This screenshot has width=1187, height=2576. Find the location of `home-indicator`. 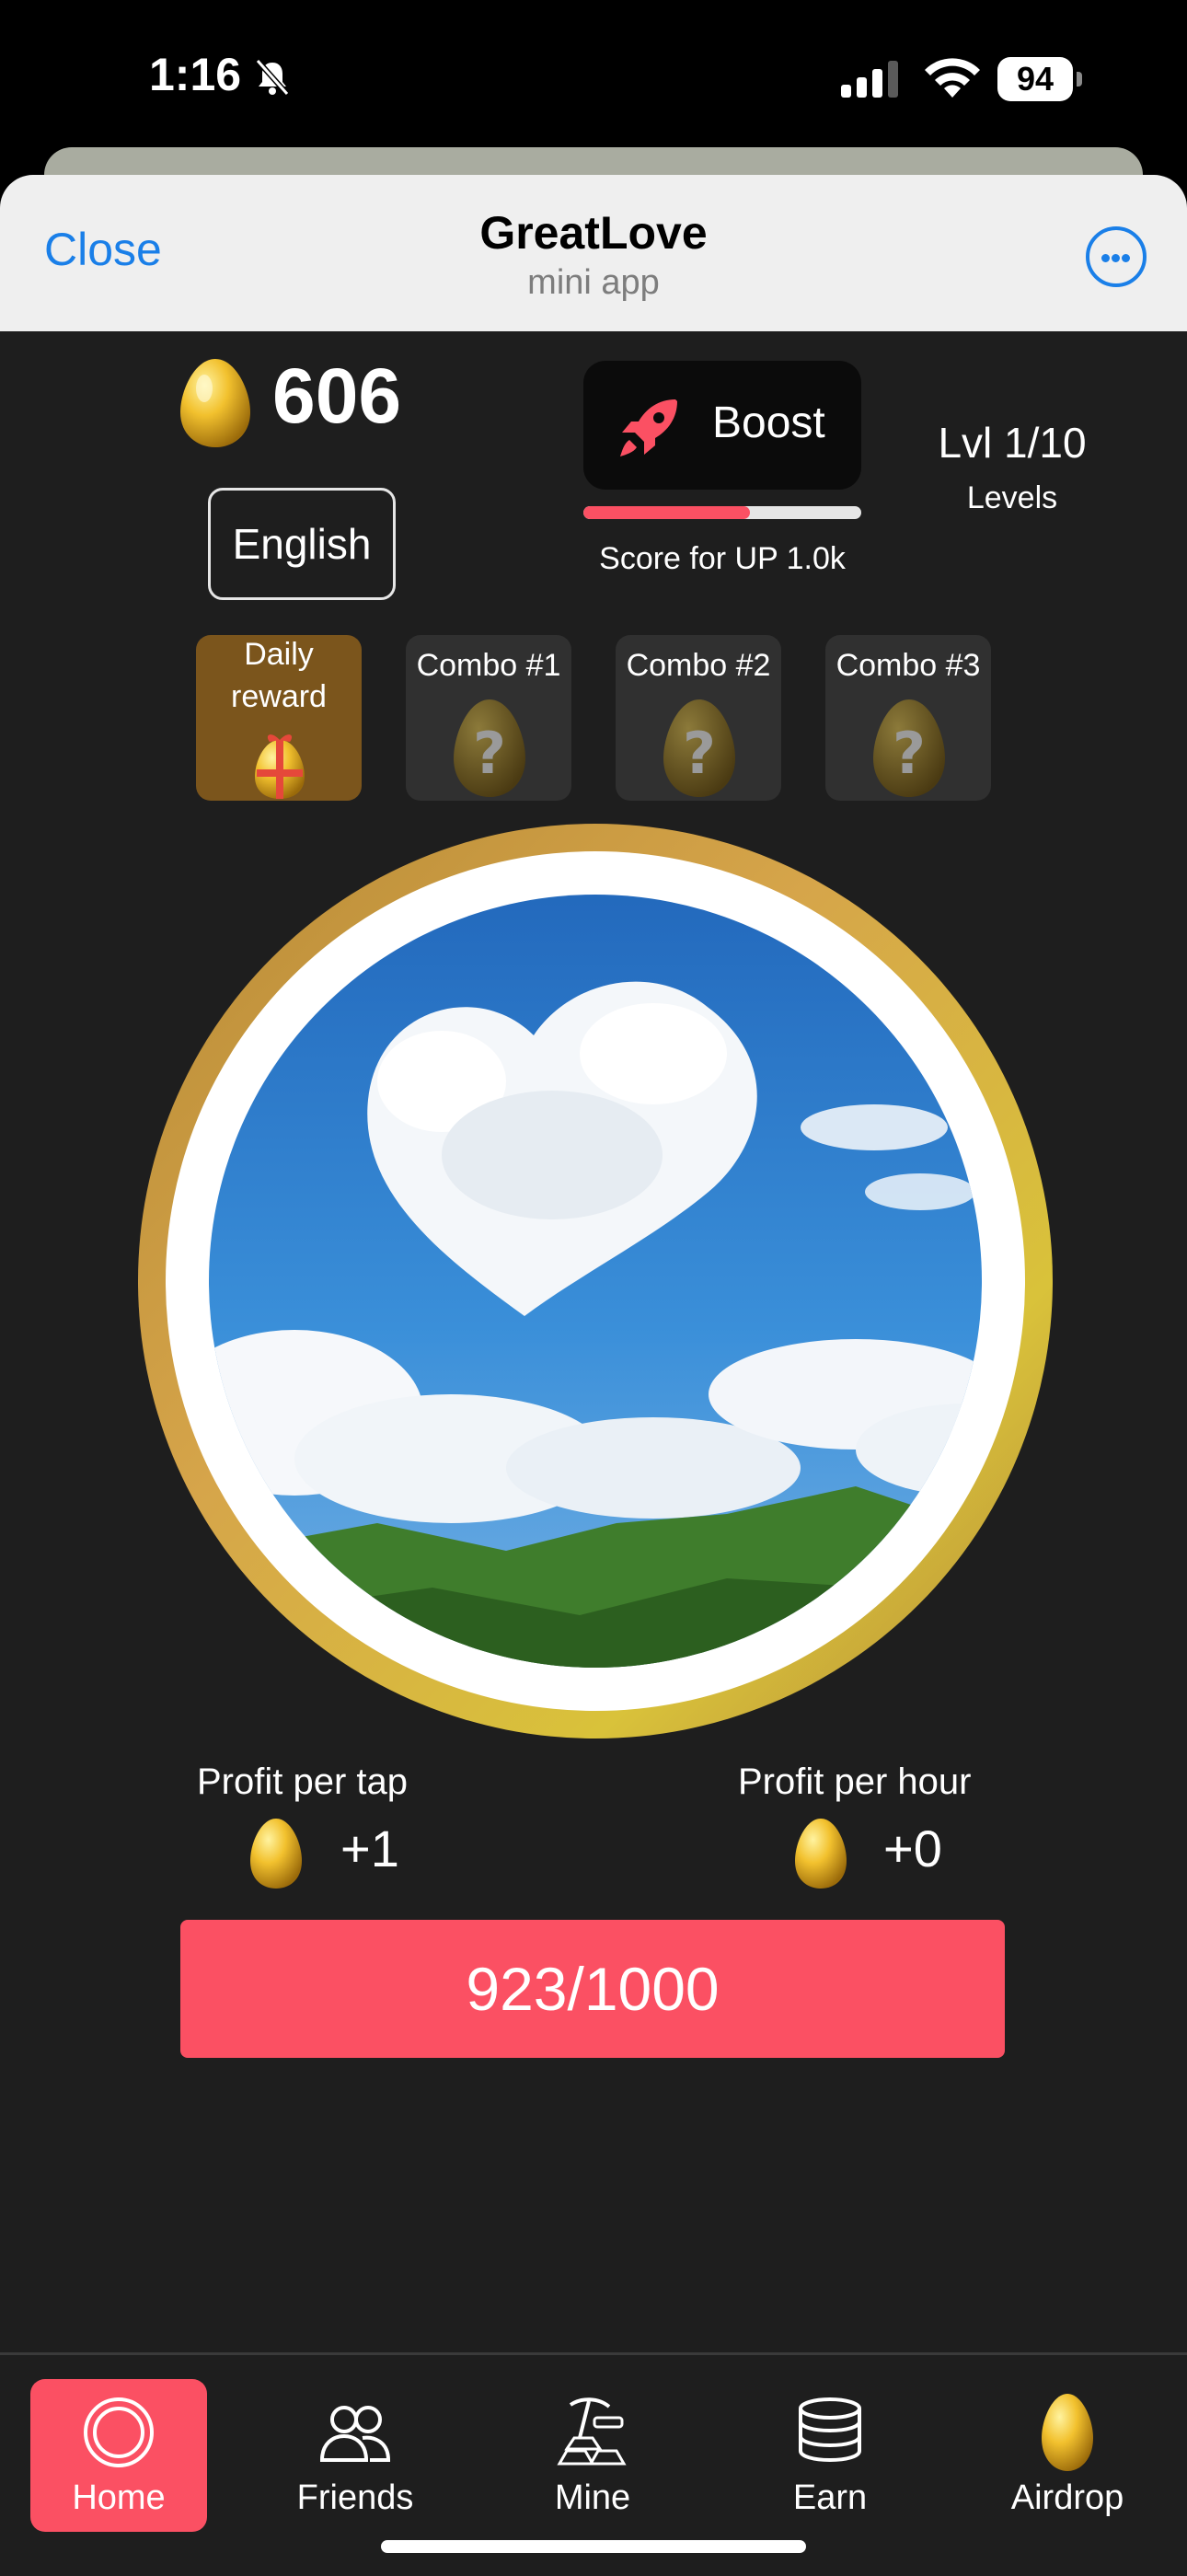

home-indicator is located at coordinates (593, 2547).